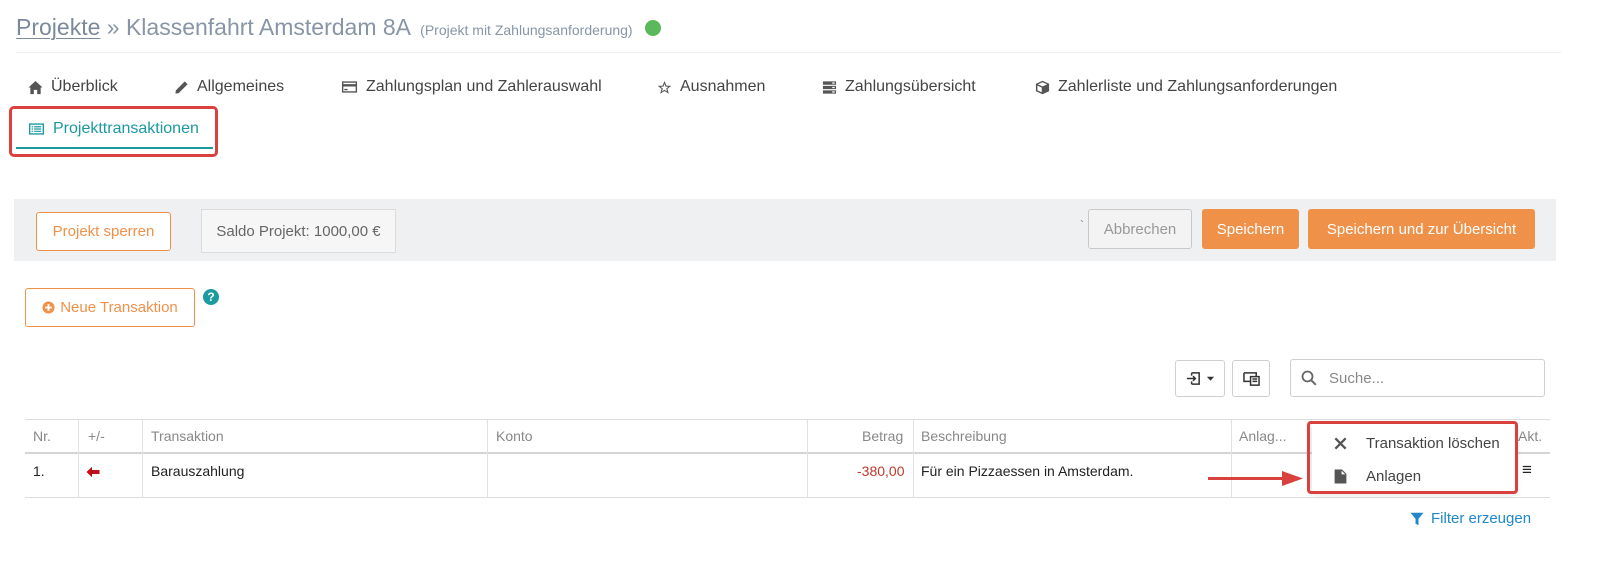 This screenshot has width=1609, height=580. What do you see at coordinates (1193, 378) in the screenshot?
I see `export-icon` at bounding box center [1193, 378].